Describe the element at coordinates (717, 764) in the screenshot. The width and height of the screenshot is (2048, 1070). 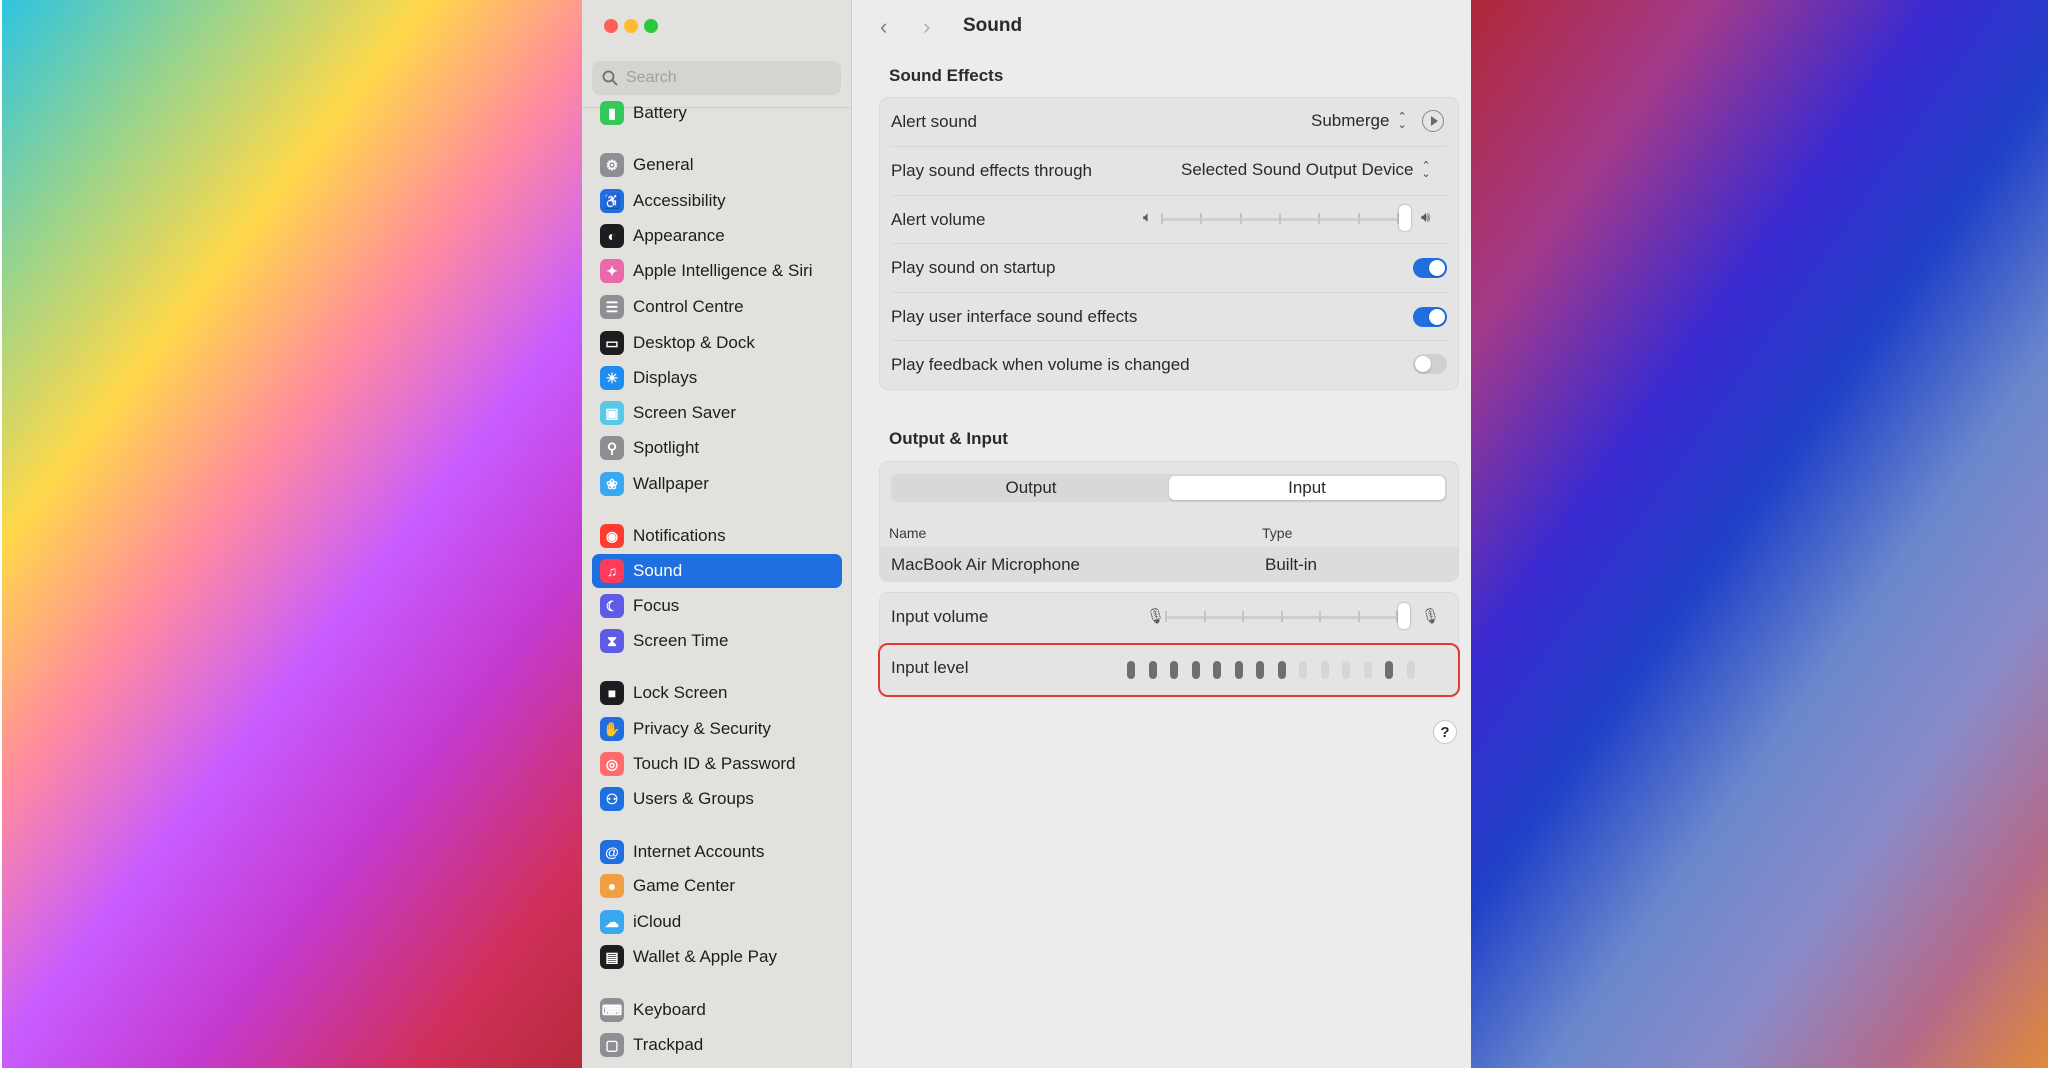
I see `sidebar-item-touch-id-password: ◎ Touch ID & Password` at that location.